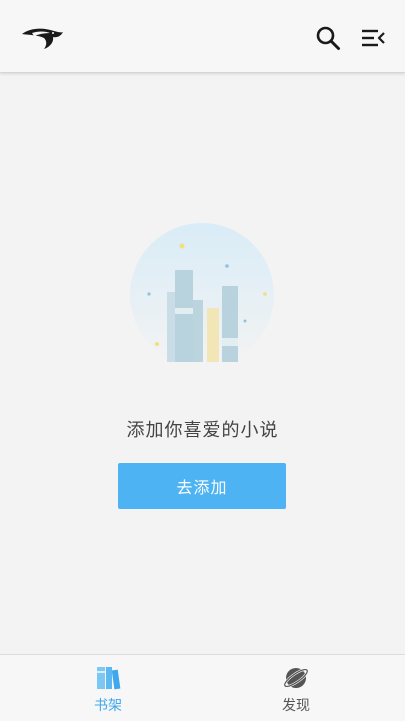  I want to click on tab-discover: 发现, so click(296, 688).